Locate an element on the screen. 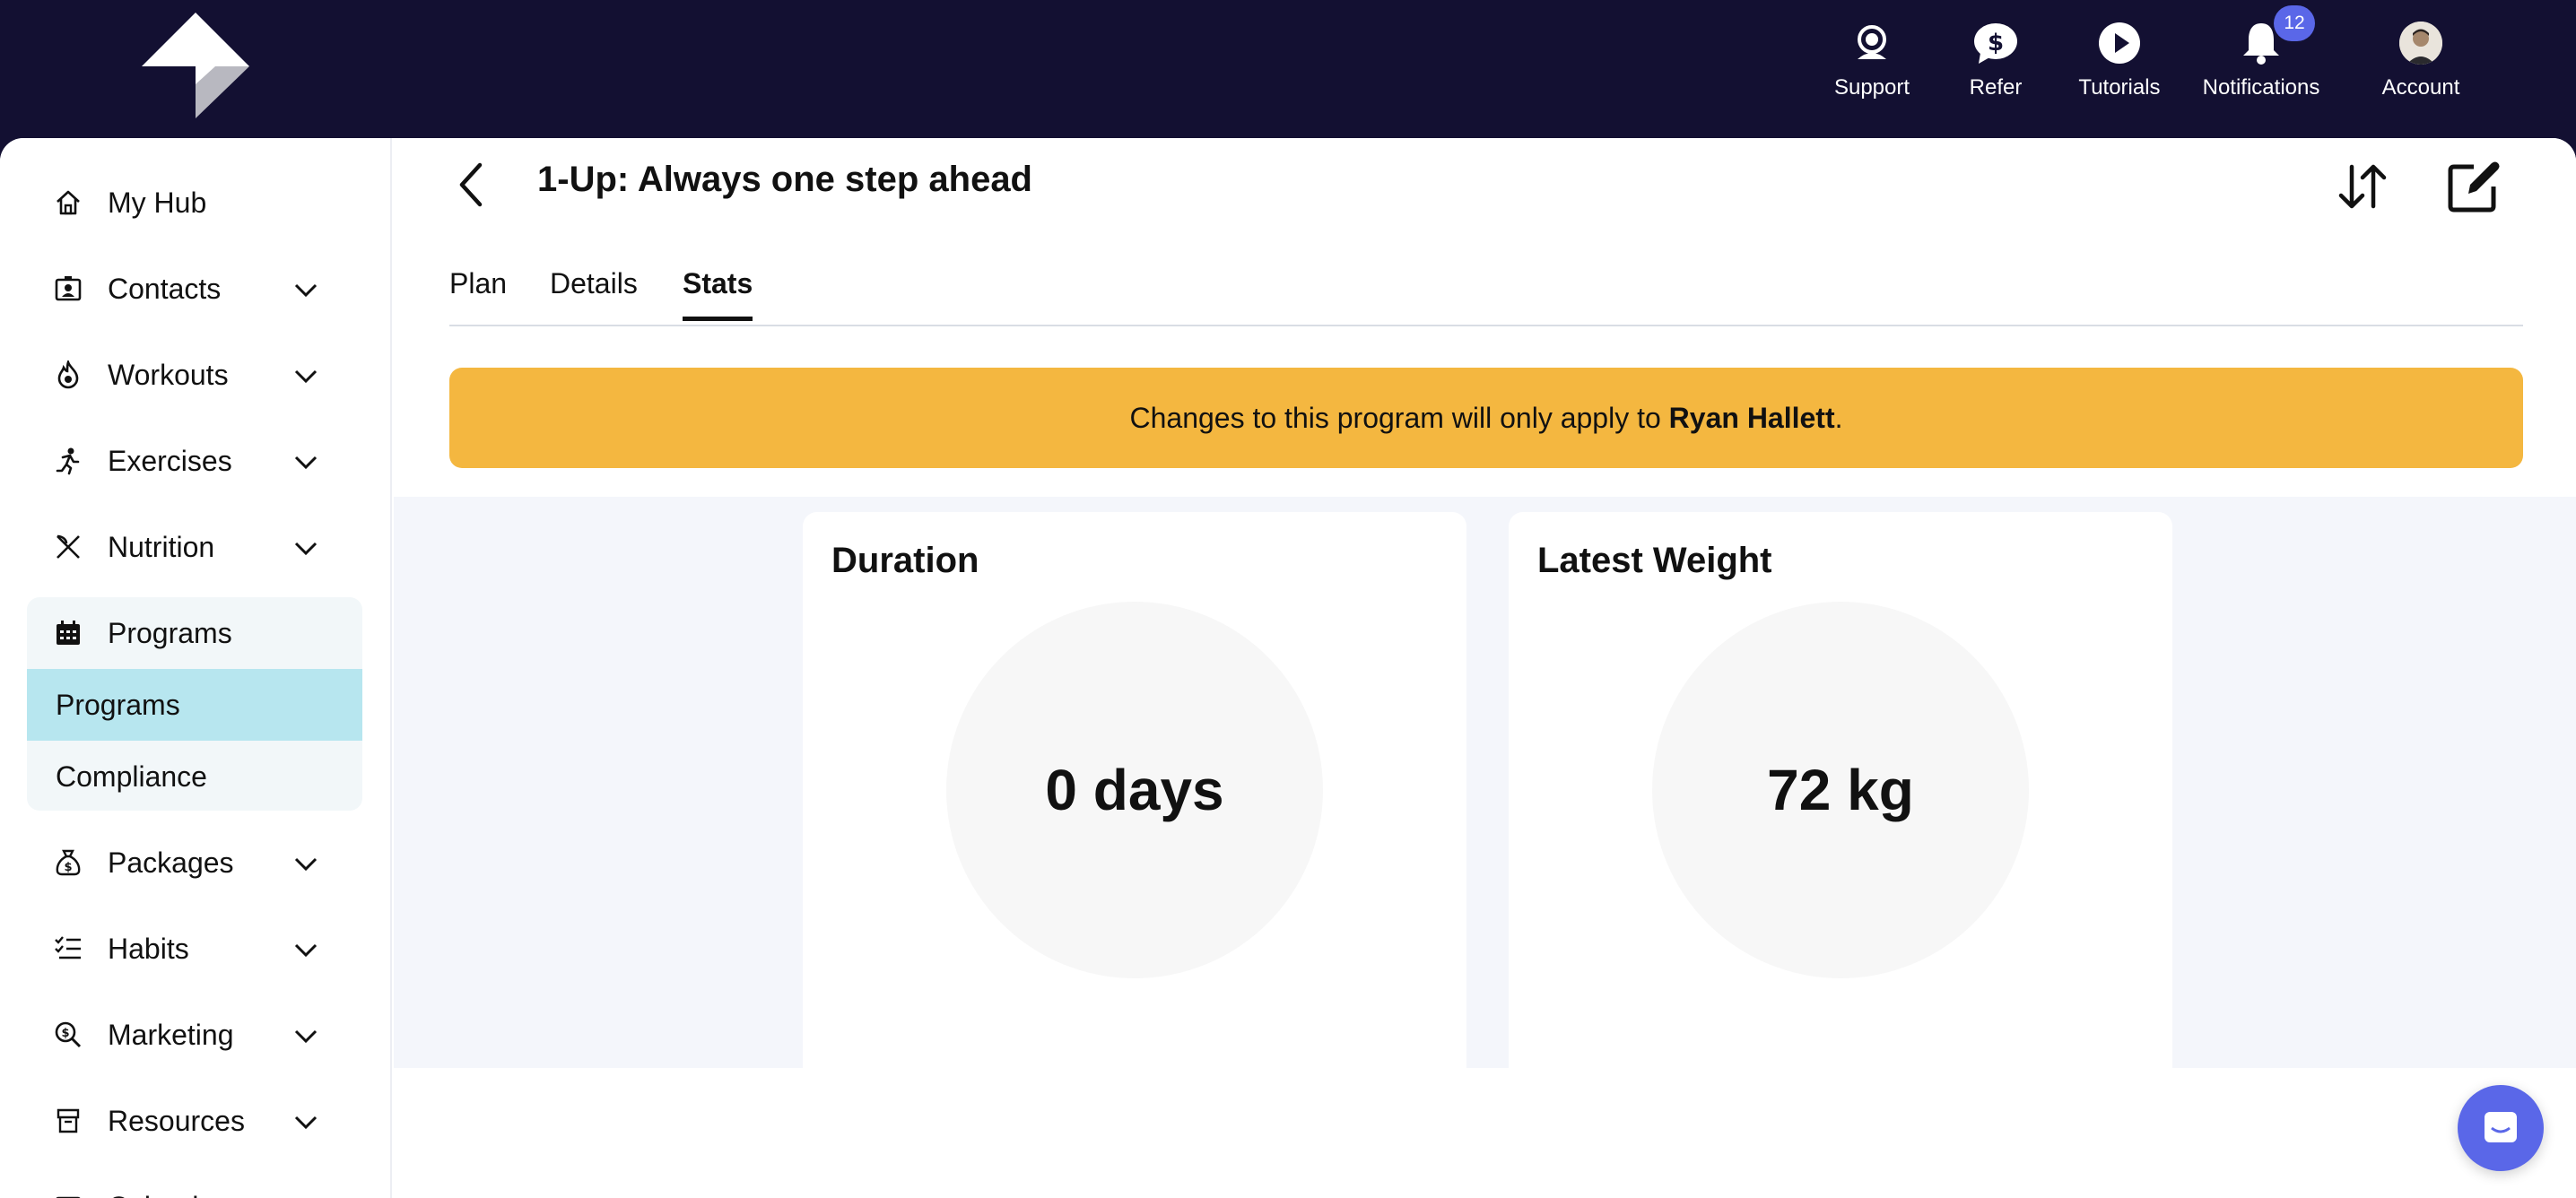 The height and width of the screenshot is (1198, 2576). sidebar-item-label: Resources is located at coordinates (176, 1120).